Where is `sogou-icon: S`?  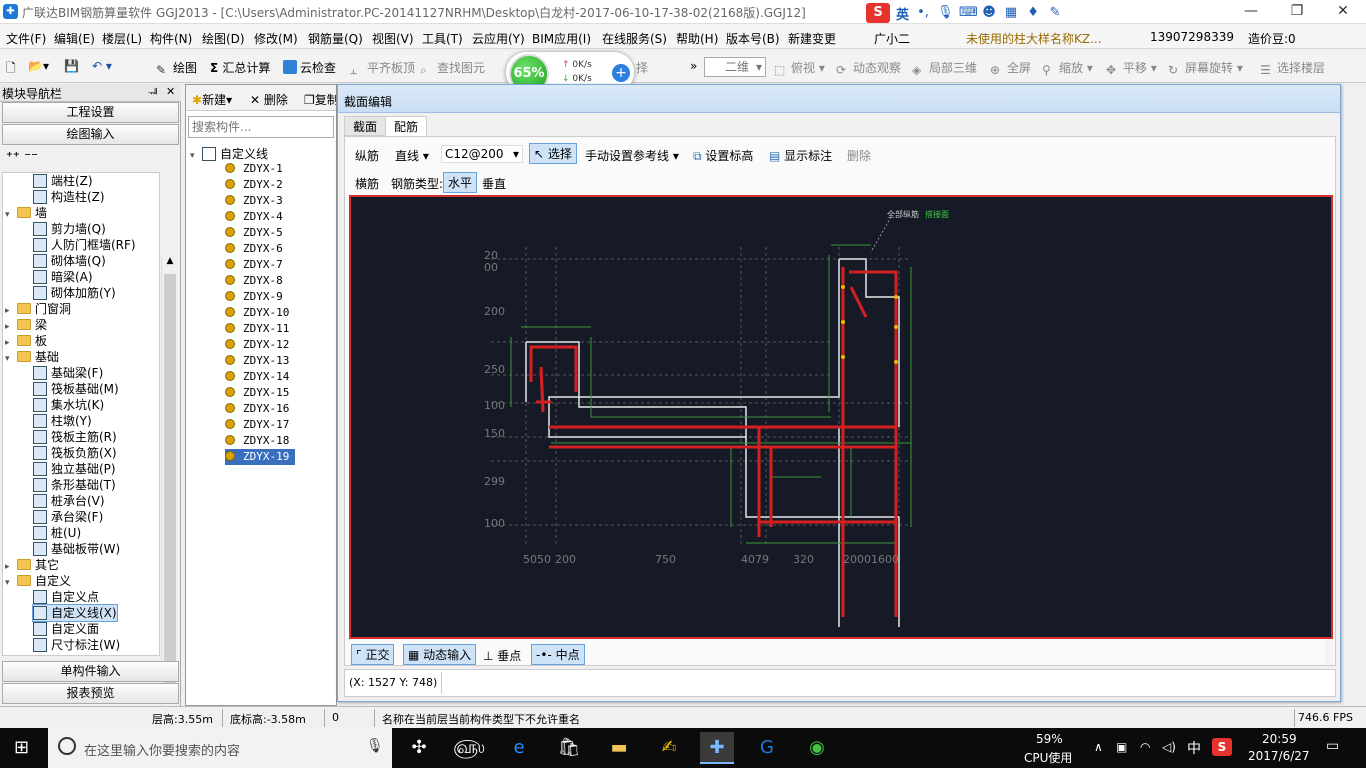 sogou-icon: S is located at coordinates (878, 13).